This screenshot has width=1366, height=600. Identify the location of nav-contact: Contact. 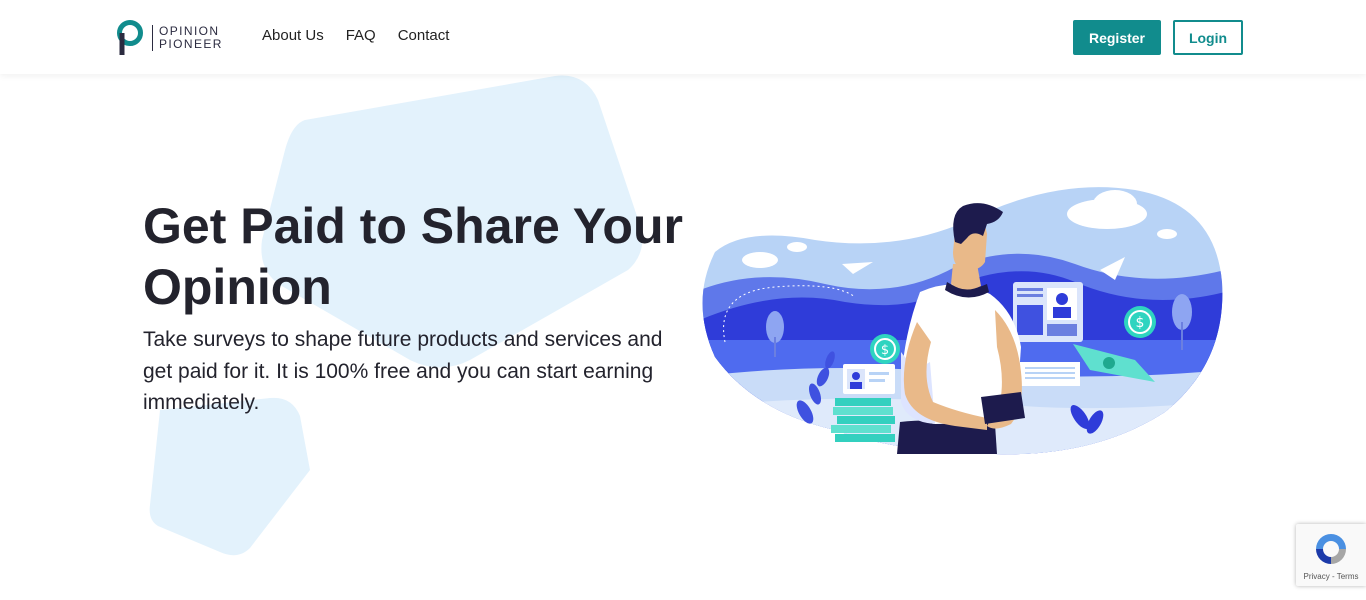
(424, 35).